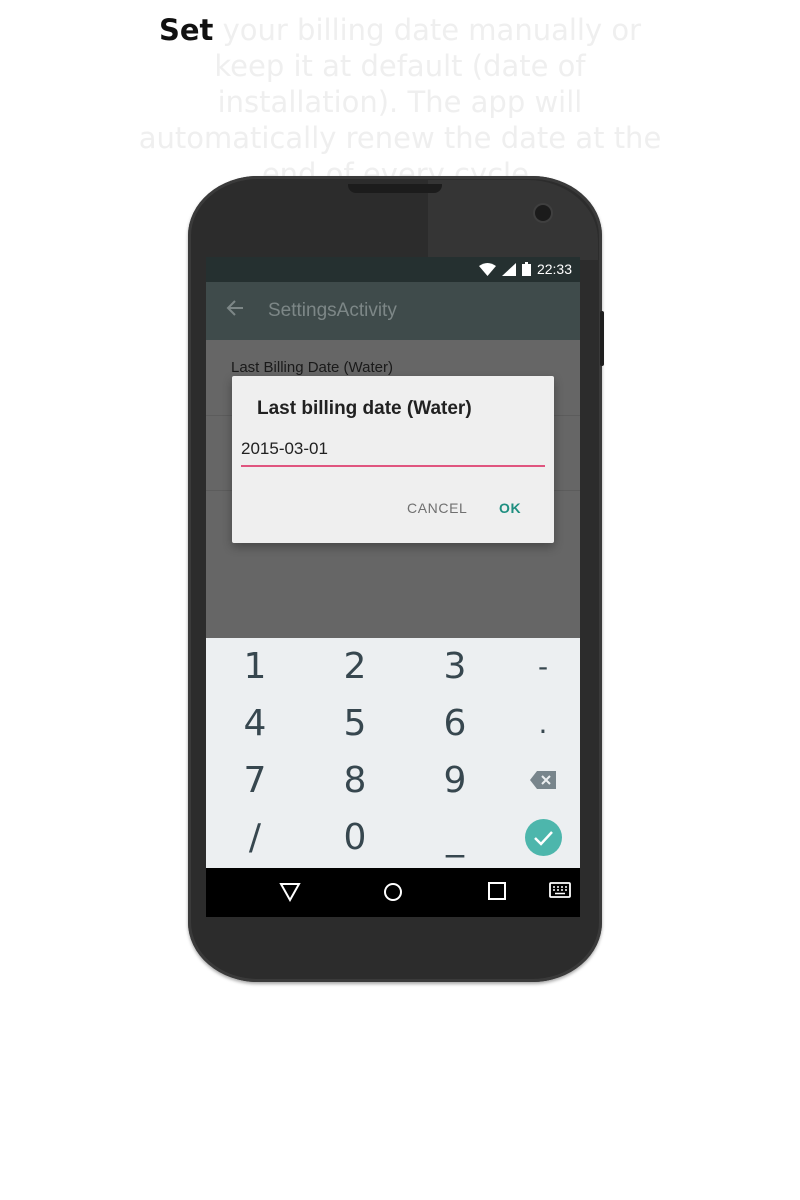 This screenshot has width=800, height=1200. I want to click on app-title: SettingsActivity, so click(332, 310).